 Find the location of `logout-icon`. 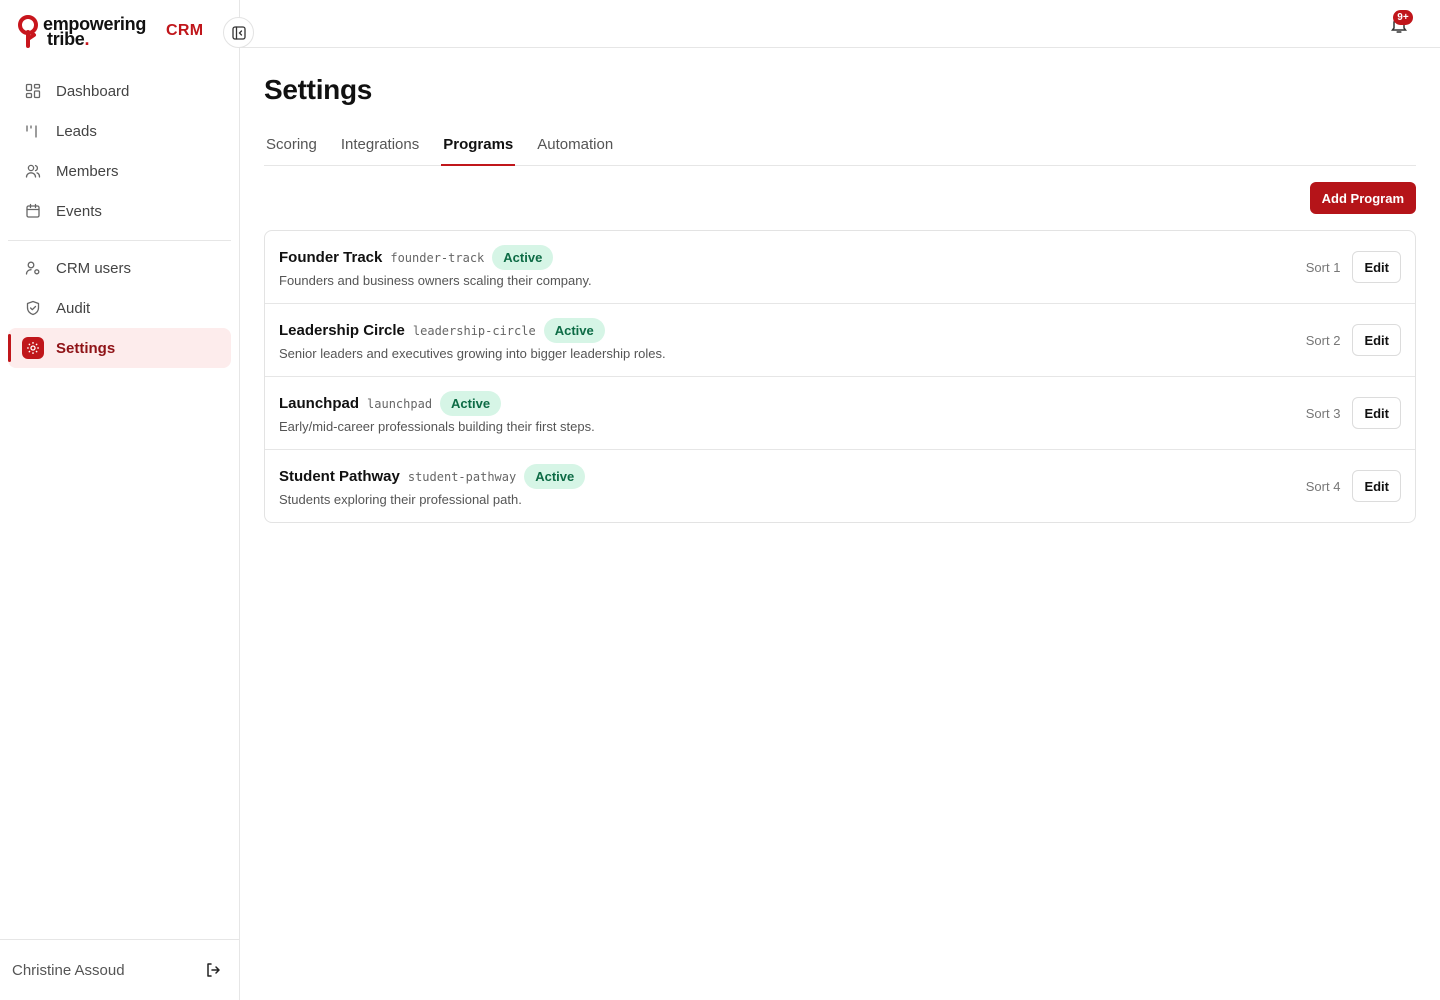

logout-icon is located at coordinates (213, 970).